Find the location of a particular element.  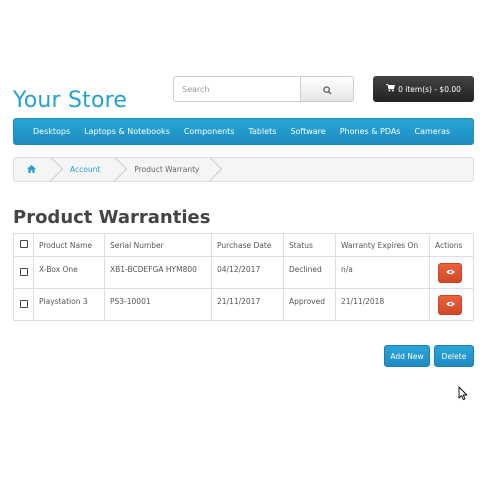

menu-item-phones-pdas: Phones & PDAs is located at coordinates (370, 131).